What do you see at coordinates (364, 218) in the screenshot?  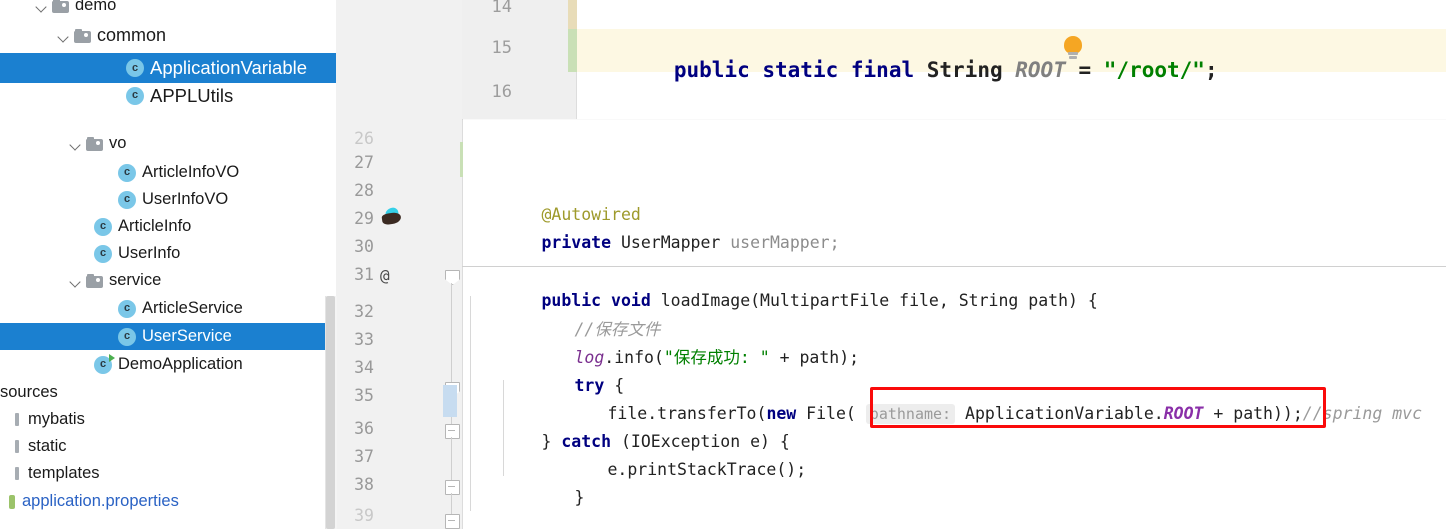 I see `line-number: 29` at bounding box center [364, 218].